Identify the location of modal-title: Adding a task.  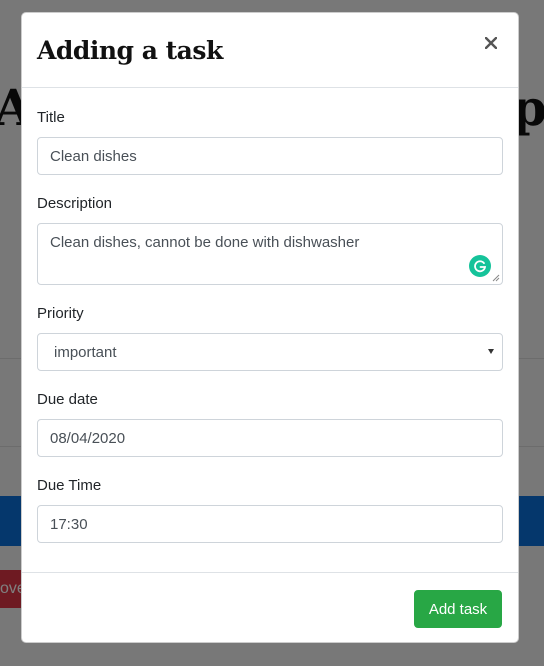
(130, 50).